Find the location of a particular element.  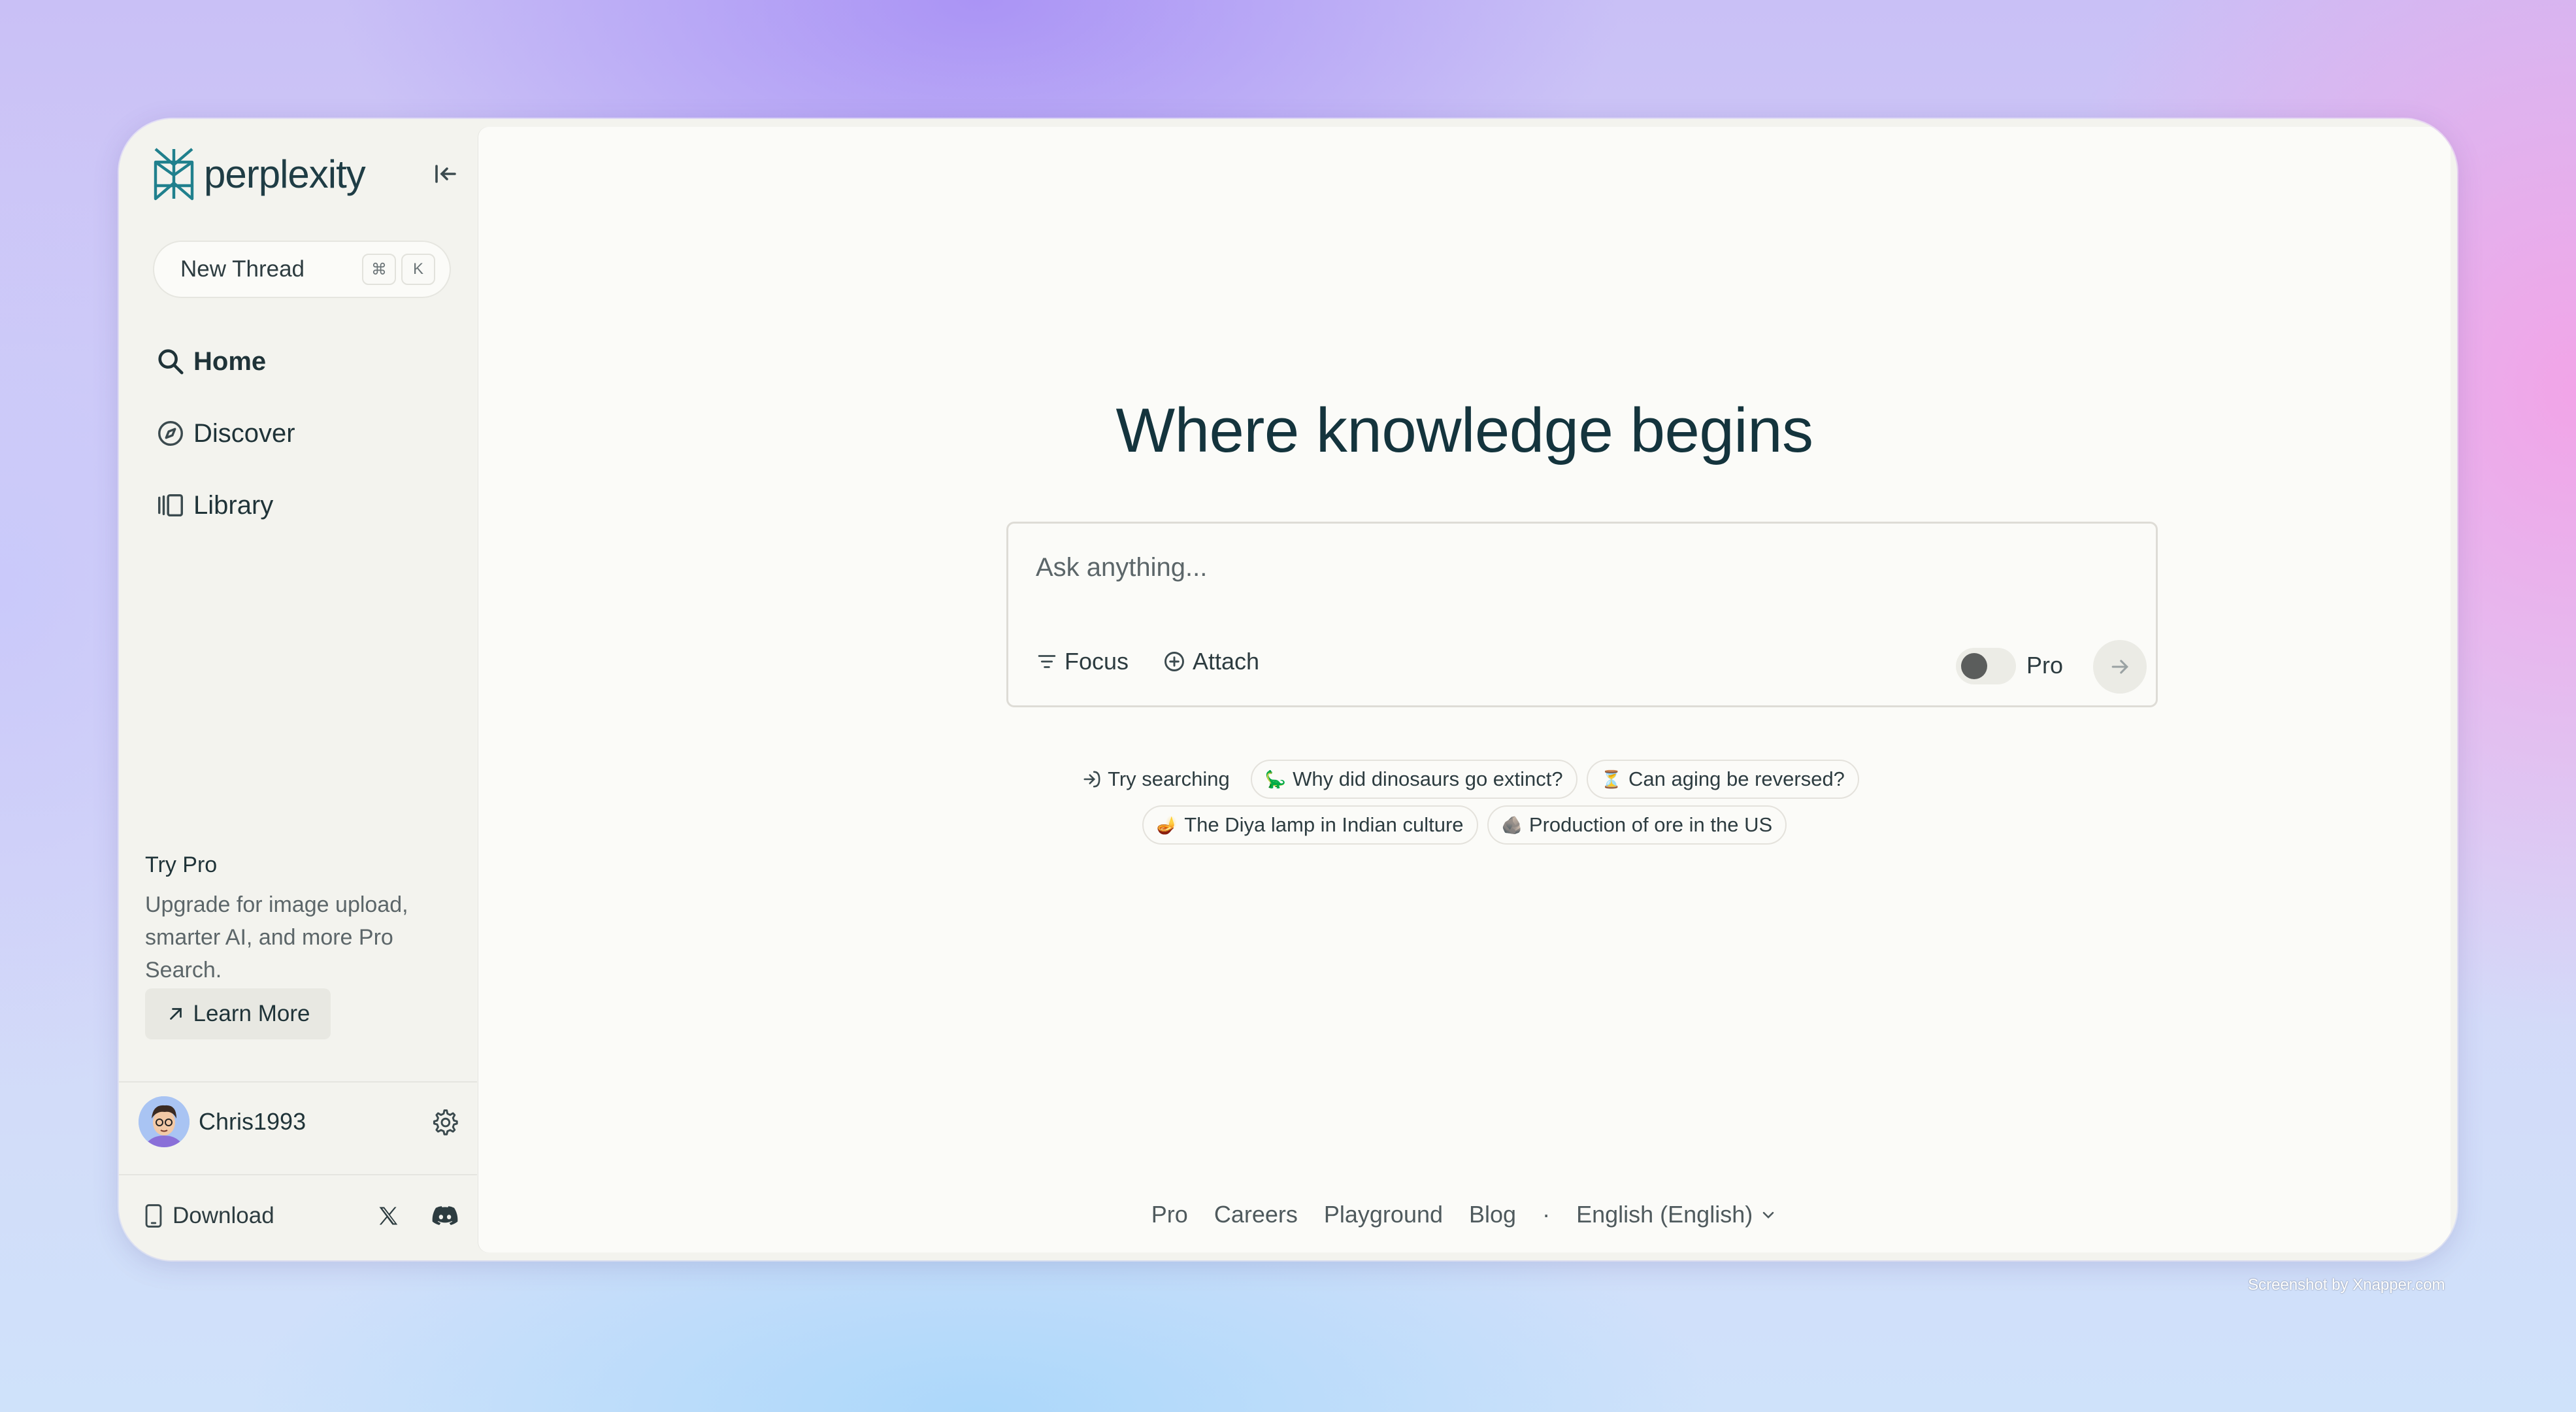

learn-more-button: Learn More is located at coordinates (238, 1013).